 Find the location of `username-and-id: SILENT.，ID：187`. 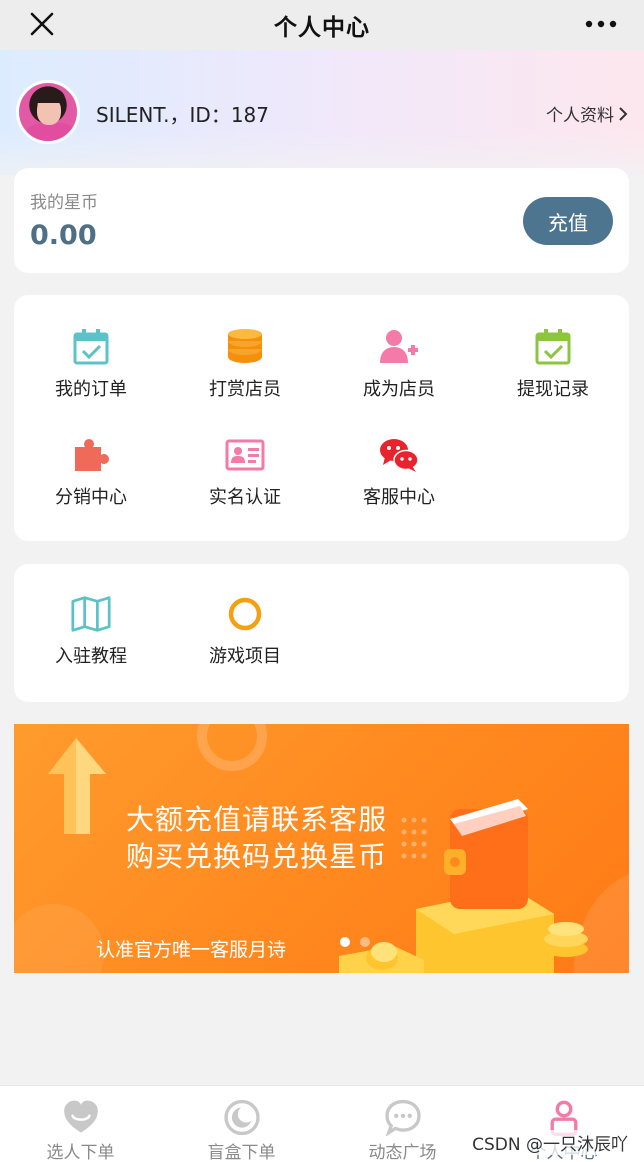

username-and-id: SILENT.，ID：187 is located at coordinates (183, 115).